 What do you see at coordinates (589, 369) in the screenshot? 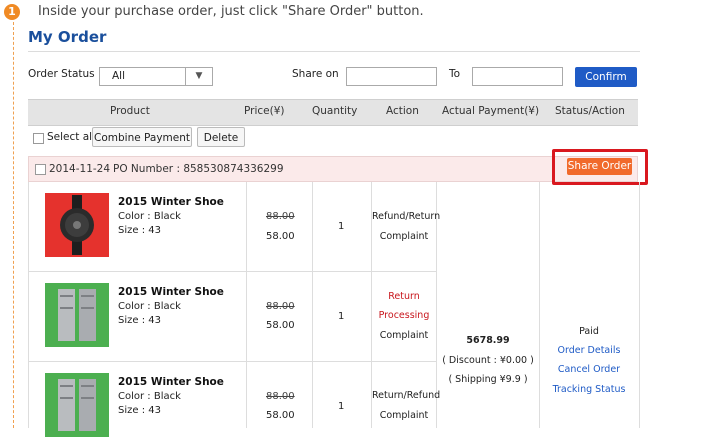
I see `cancel-order-link: Cancel Order` at bounding box center [589, 369].